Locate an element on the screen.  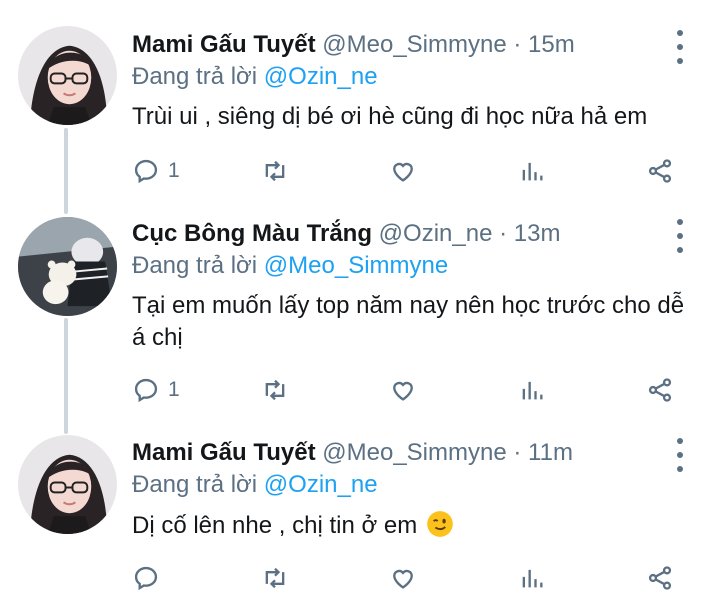
avatar is located at coordinates (67, 484).